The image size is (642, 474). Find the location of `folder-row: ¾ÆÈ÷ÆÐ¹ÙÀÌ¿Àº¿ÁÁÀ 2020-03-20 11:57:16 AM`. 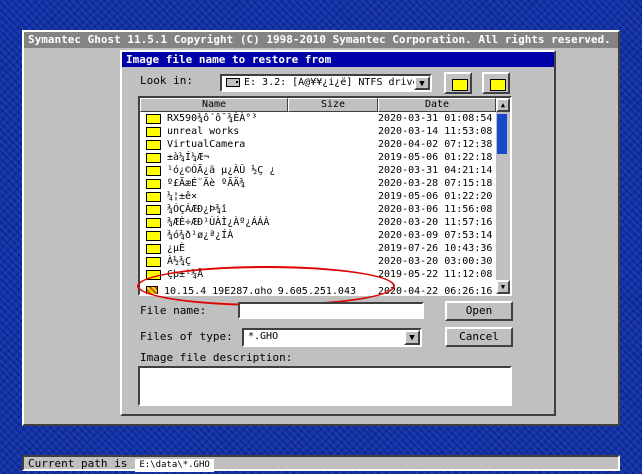

folder-row: ¾ÆÈ÷ÆÐ¹ÙÀÌ¿Àº¿ÁÁÀ 2020-03-20 11:57:16 AM is located at coordinates (325, 222).